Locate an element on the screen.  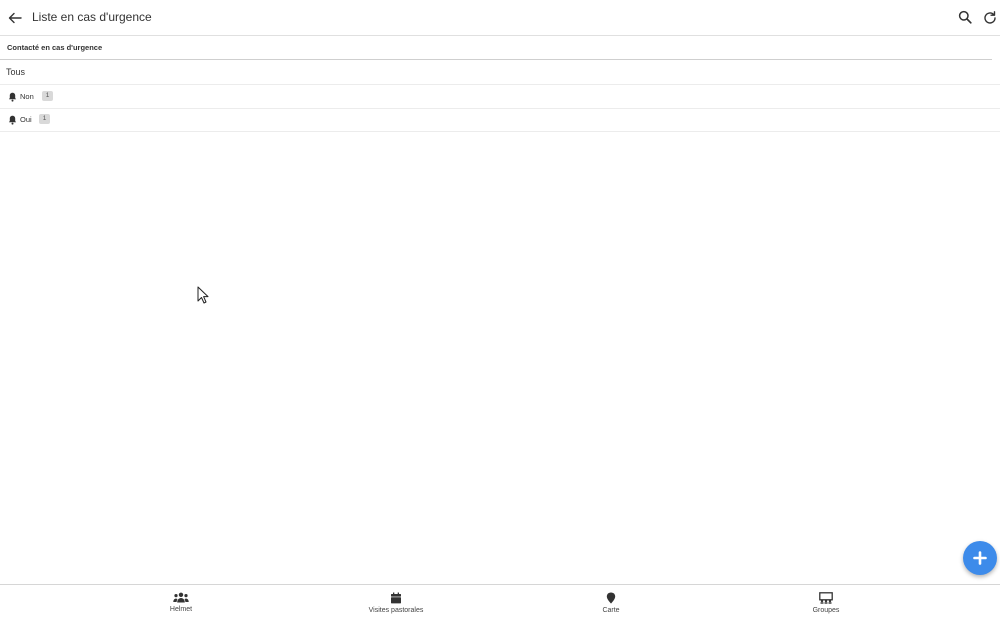
refresh-button is located at coordinates (991, 18).